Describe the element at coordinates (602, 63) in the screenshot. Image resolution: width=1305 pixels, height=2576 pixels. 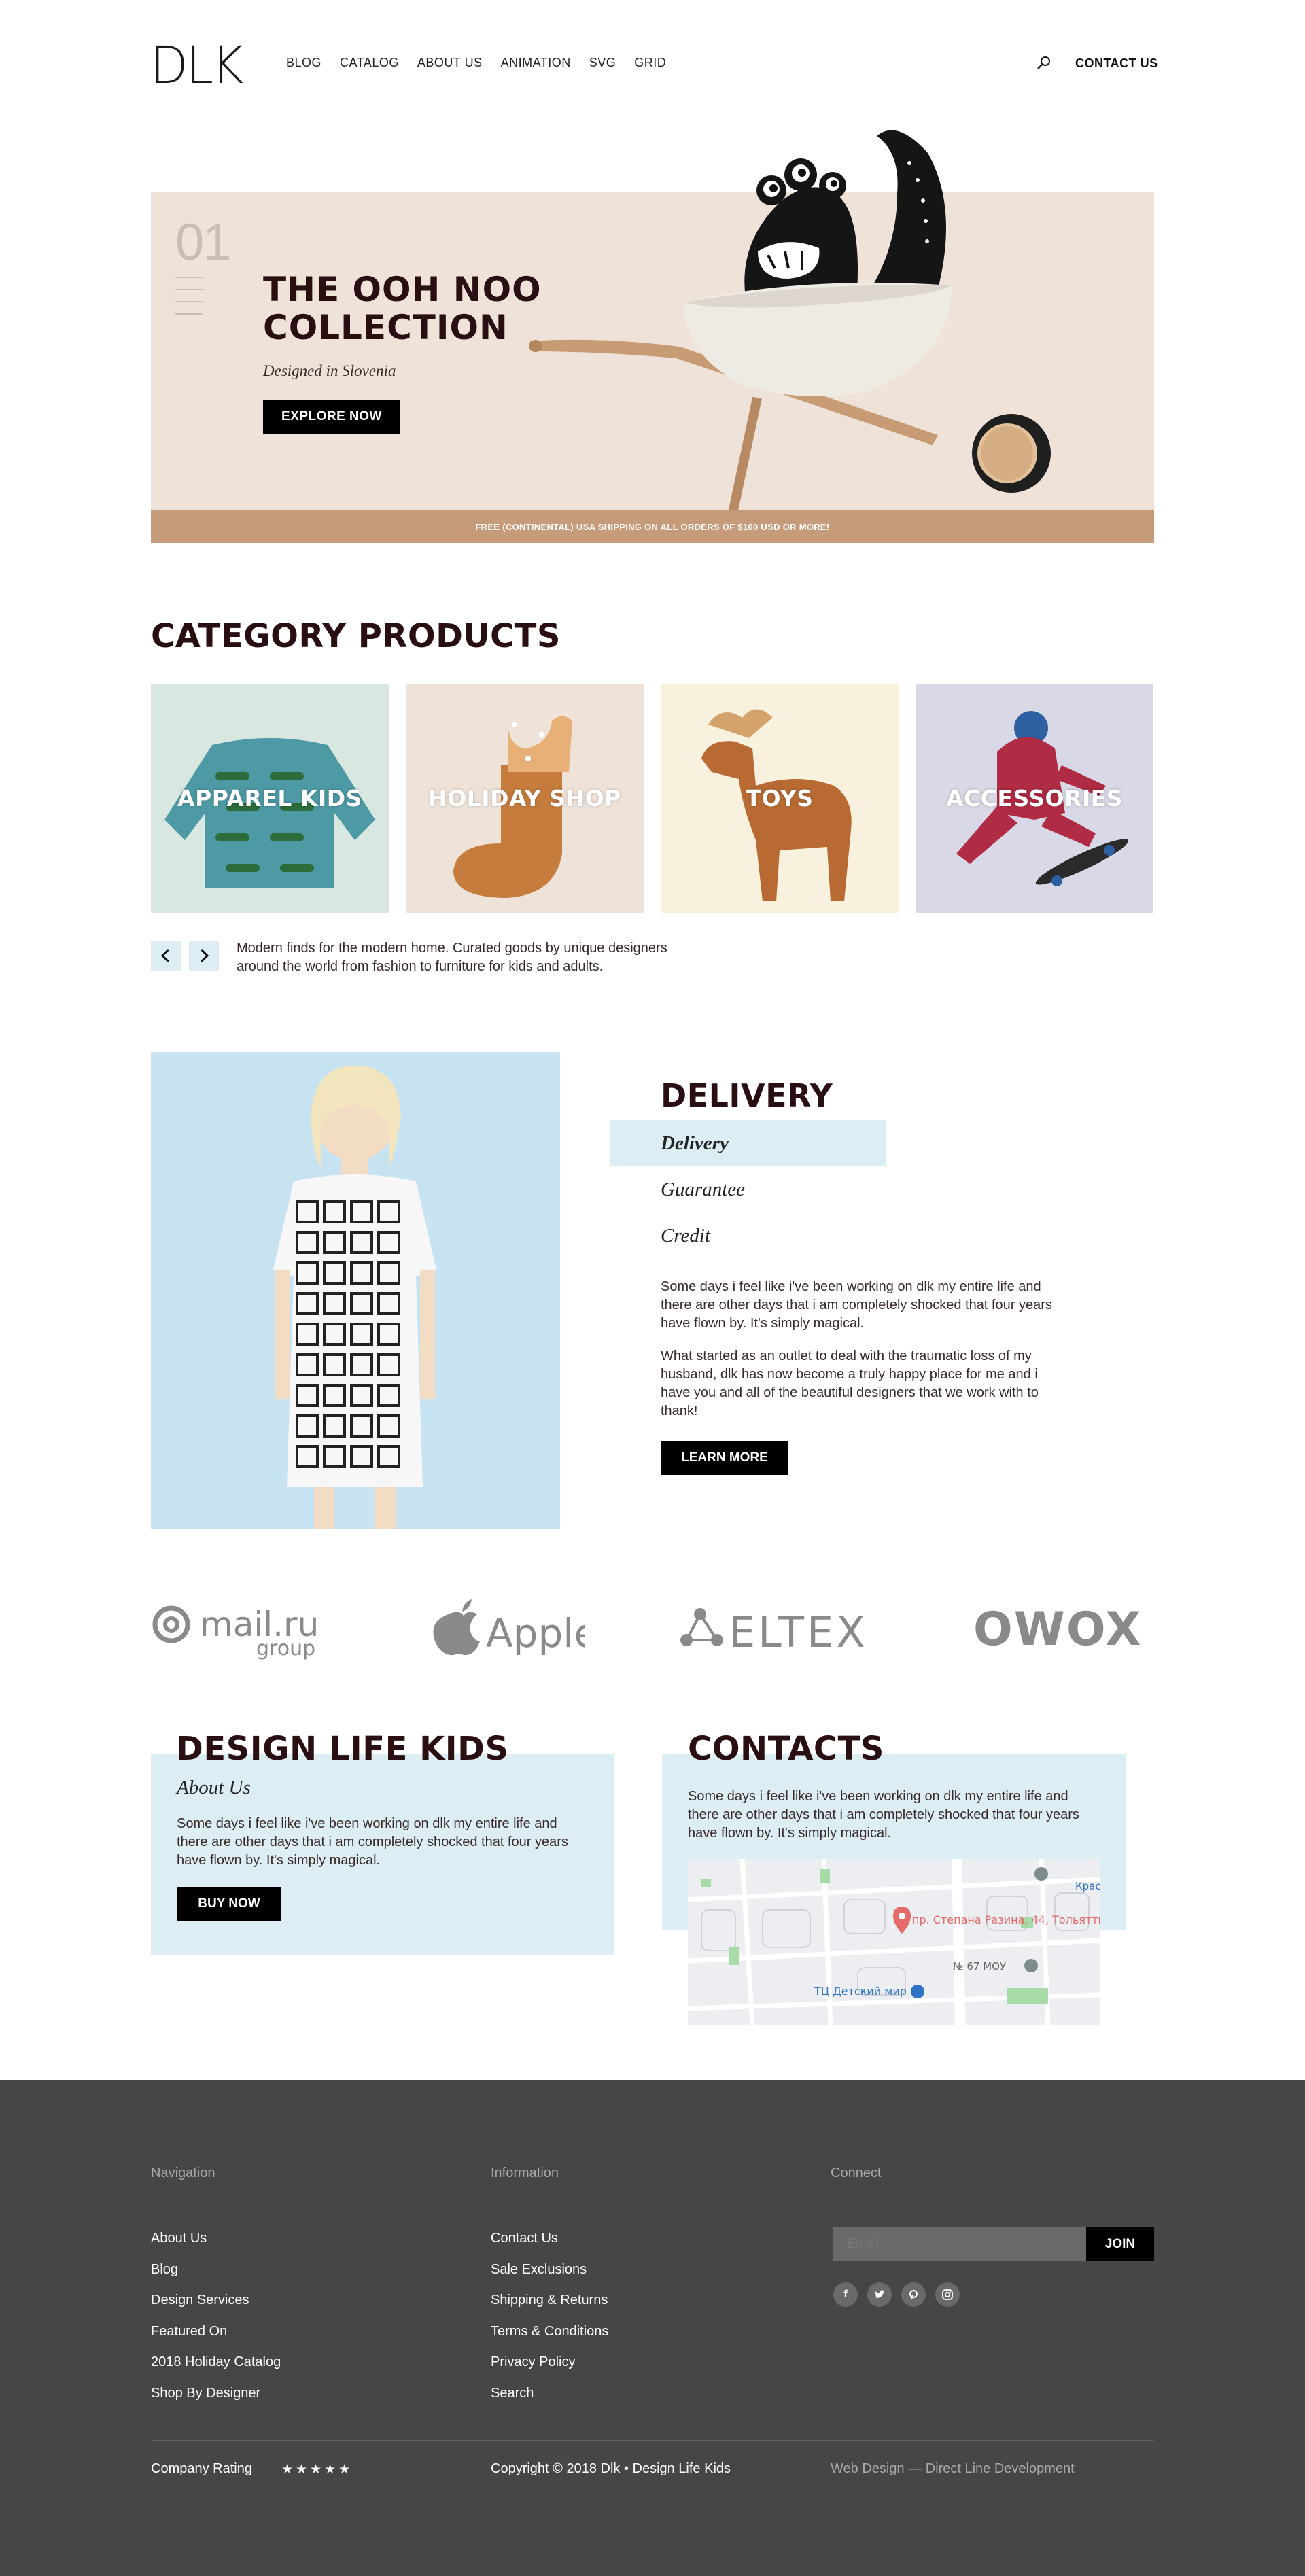
I see `nav-svg: SVG` at that location.